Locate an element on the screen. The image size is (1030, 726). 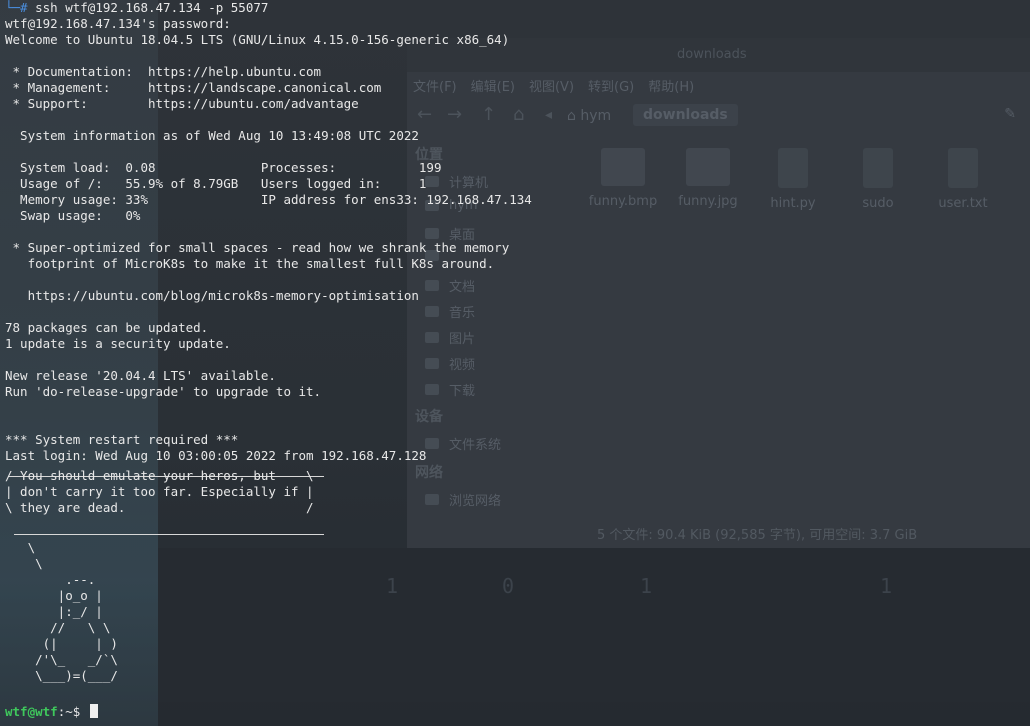
tux-line: |:_/ | is located at coordinates (54, 611).